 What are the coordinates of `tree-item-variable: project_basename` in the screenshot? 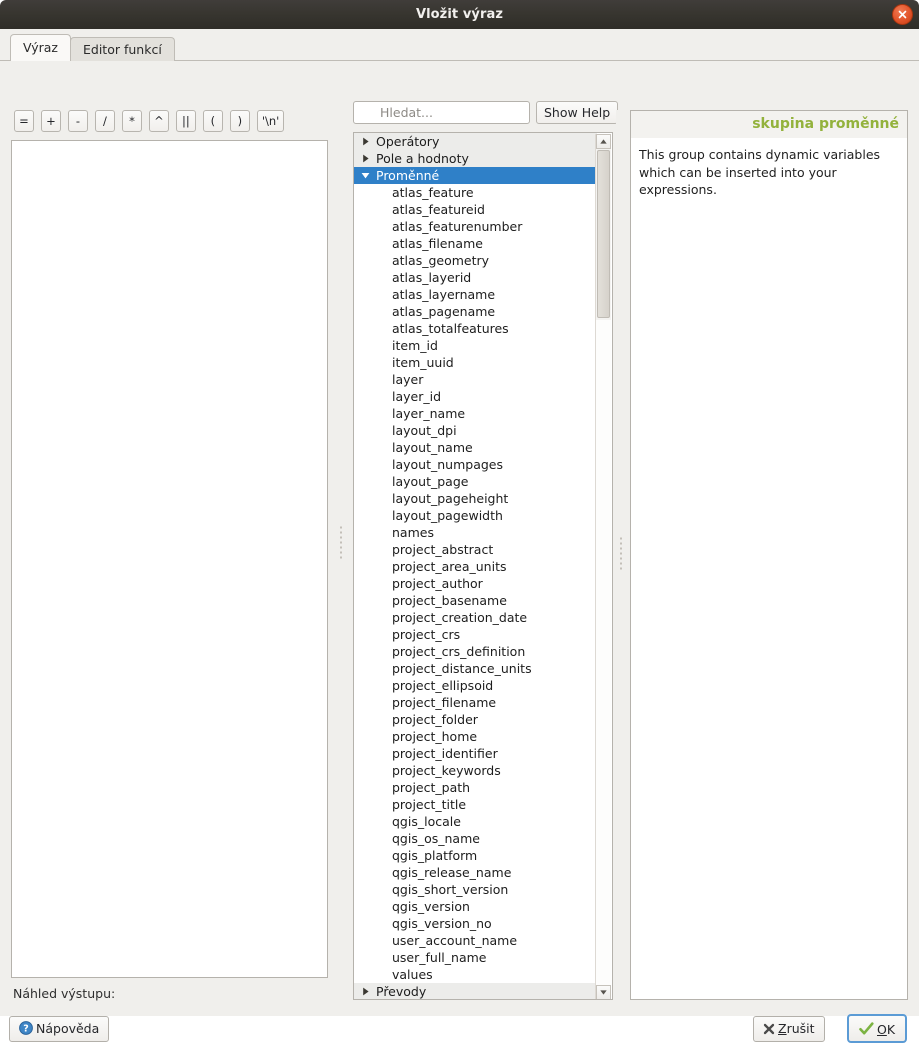 It's located at (475, 600).